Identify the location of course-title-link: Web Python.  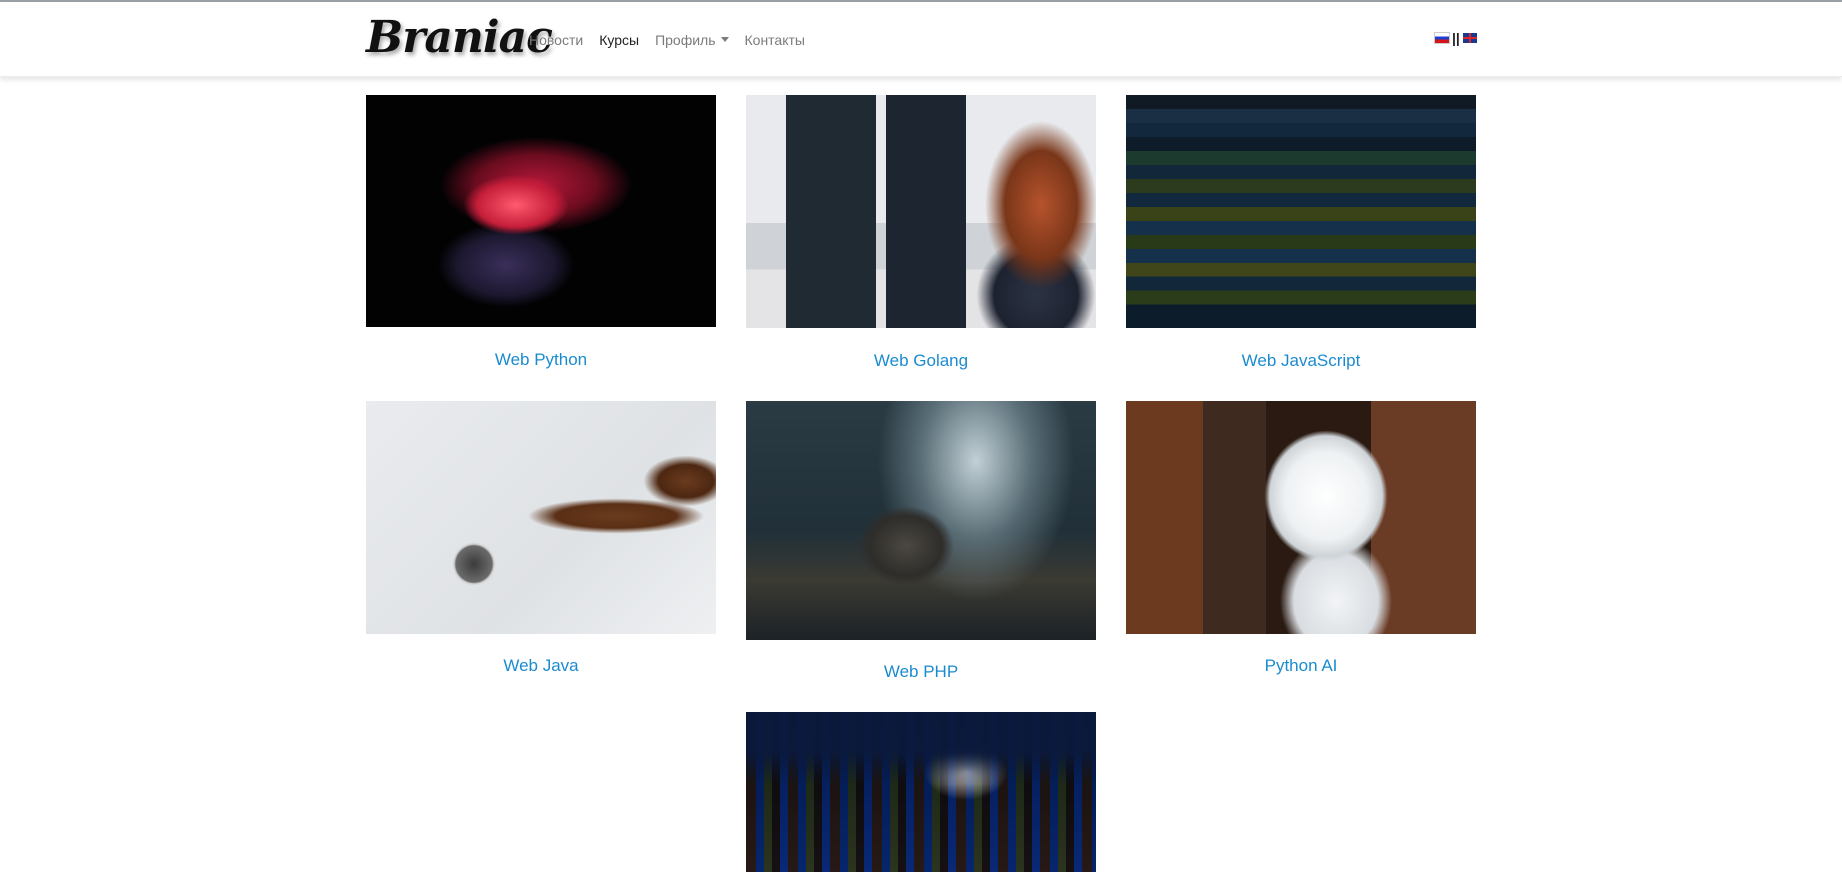
(541, 360).